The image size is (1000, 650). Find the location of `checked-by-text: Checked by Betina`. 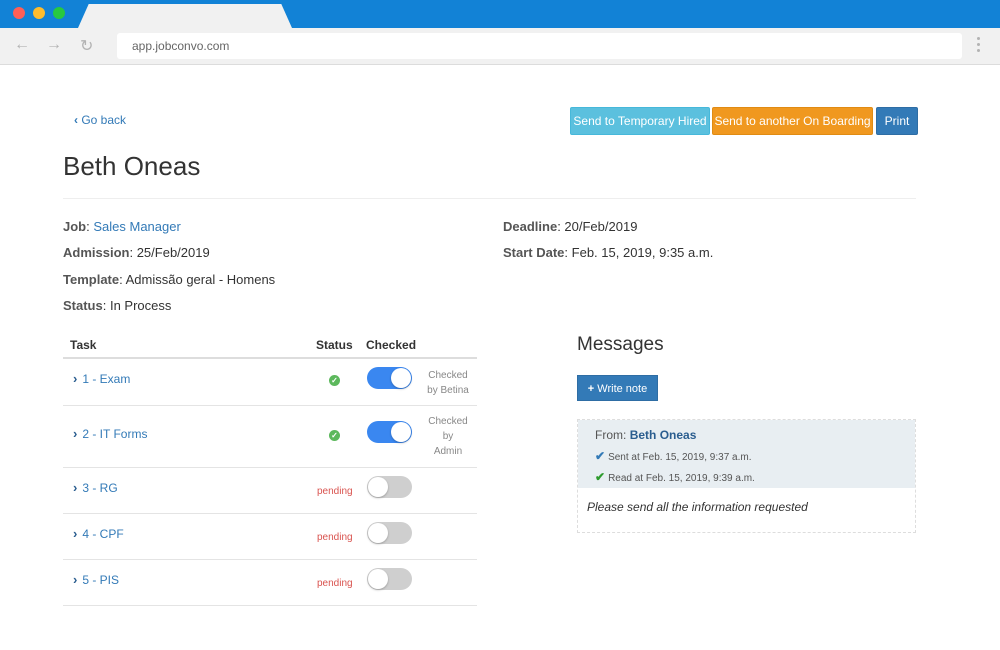

checked-by-text: Checked by Betina is located at coordinates (448, 383).